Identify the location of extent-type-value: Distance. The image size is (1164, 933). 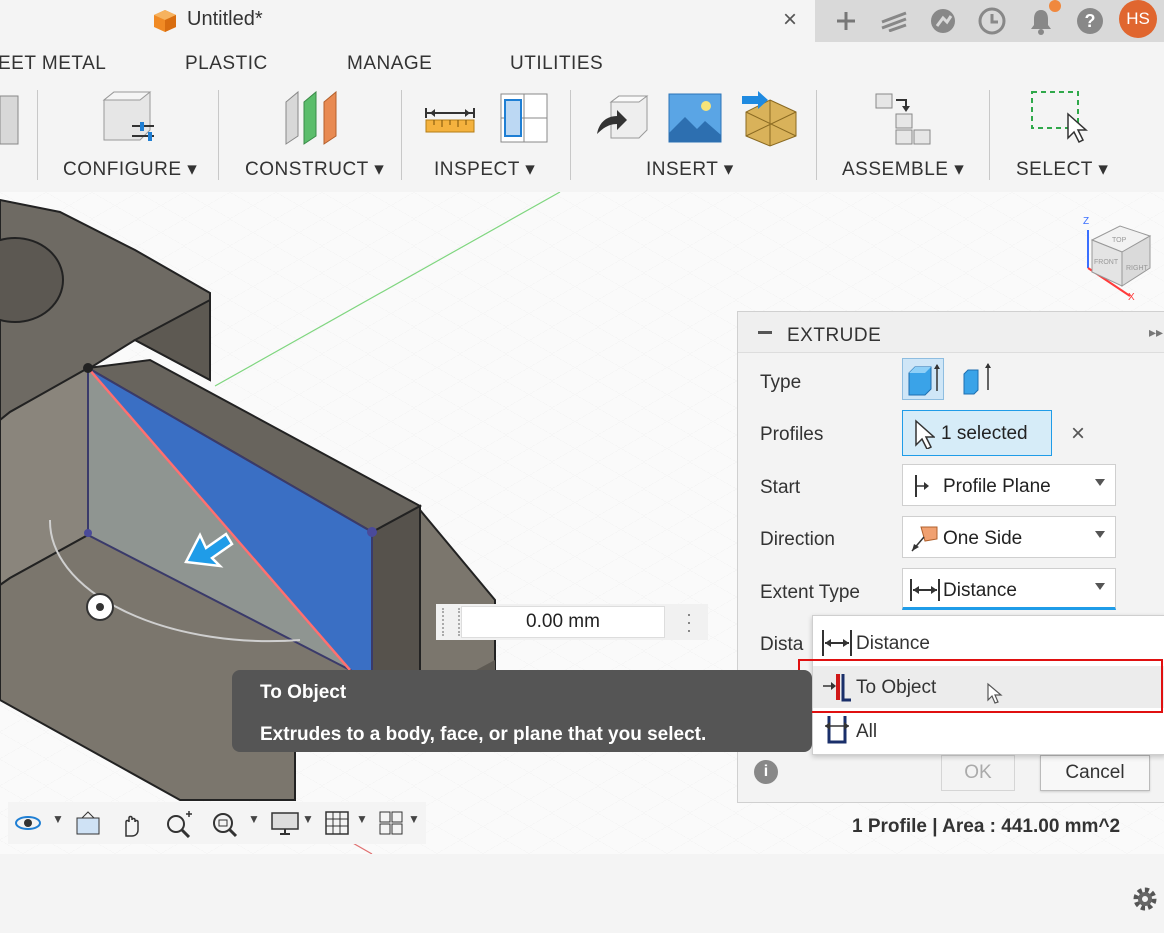
(980, 590).